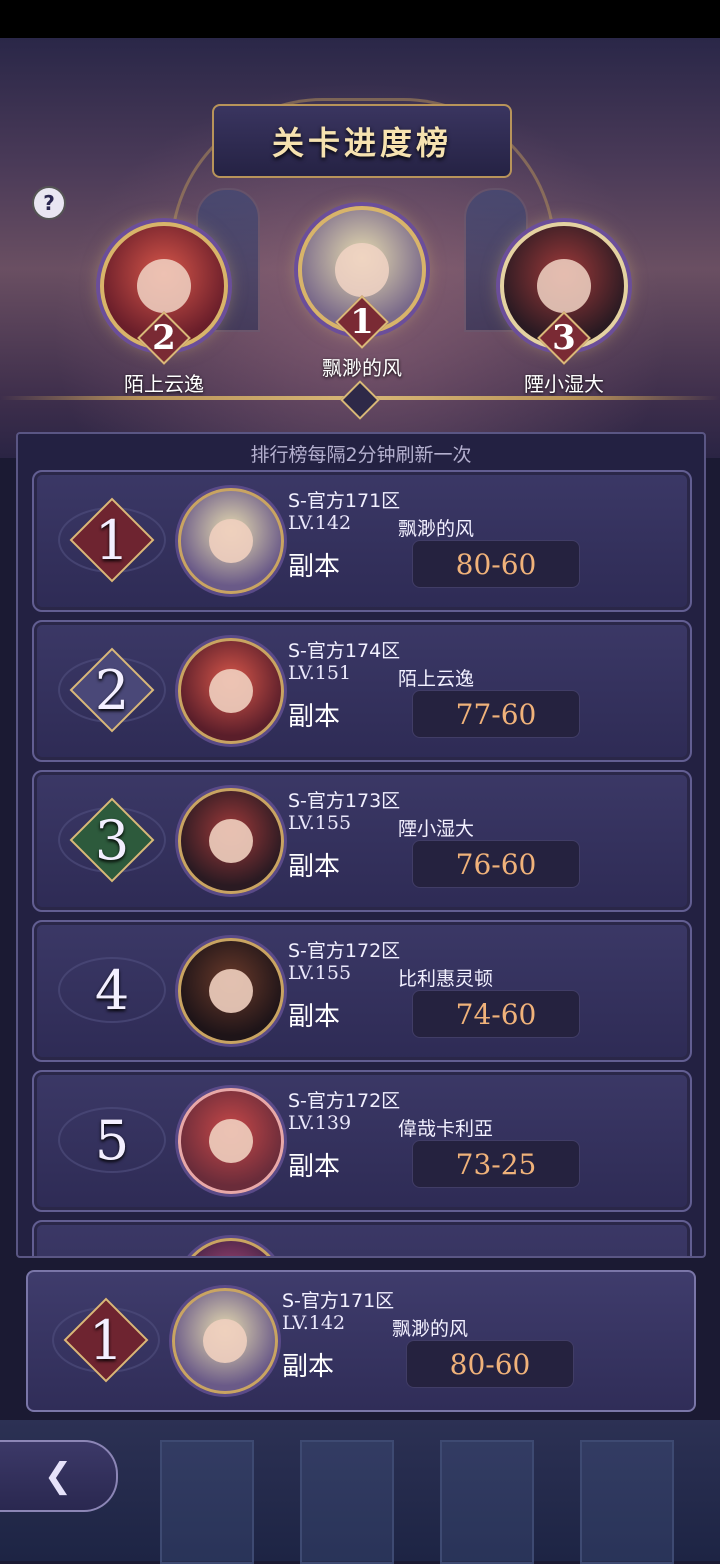 The image size is (720, 1564). Describe the element at coordinates (564, 290) in the screenshot. I see `avatar: 3` at that location.